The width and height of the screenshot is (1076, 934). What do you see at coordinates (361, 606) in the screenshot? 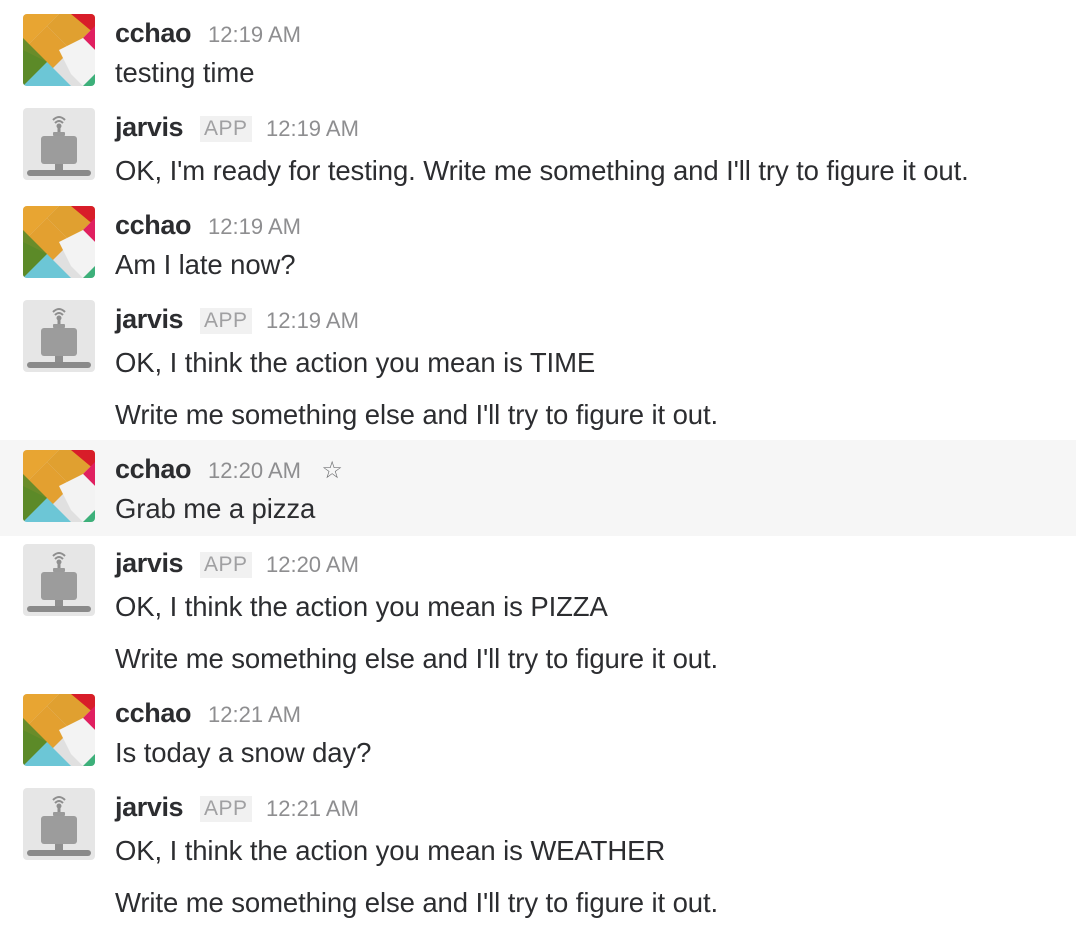
I see `message-text: OK, I think the action you mean is PIZZA` at bounding box center [361, 606].